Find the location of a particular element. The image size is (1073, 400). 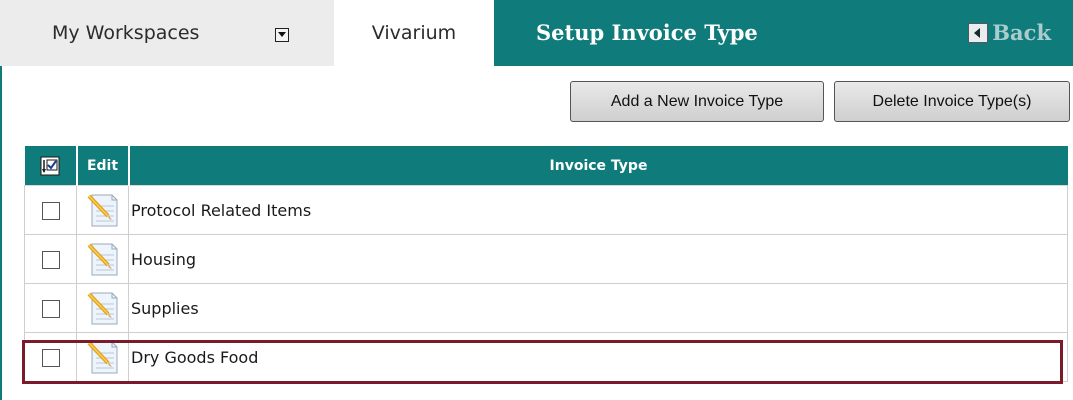

add-invoice-type-button: Add a New Invoice Type is located at coordinates (697, 101).